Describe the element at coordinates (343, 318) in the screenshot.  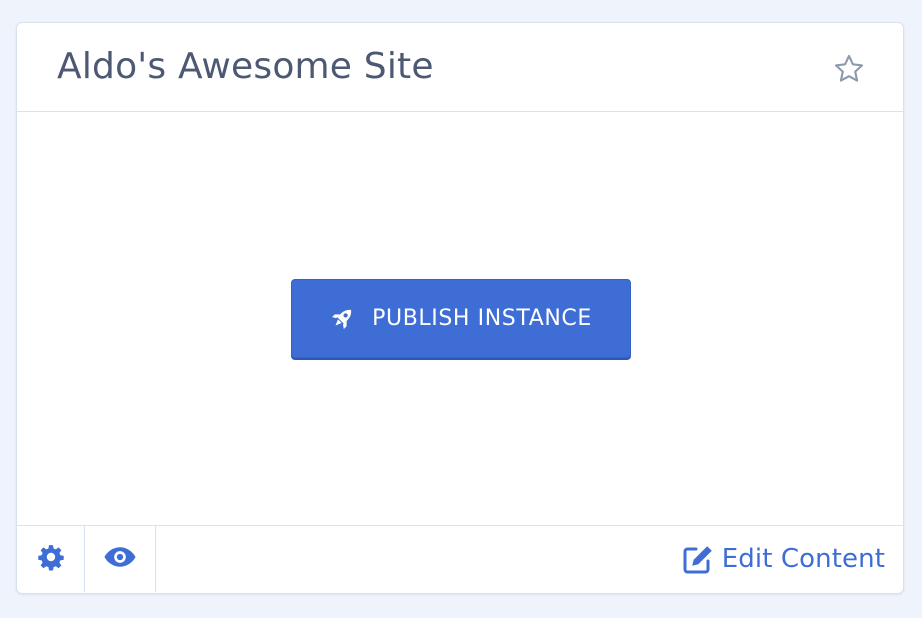
I see `rocket-icon` at that location.